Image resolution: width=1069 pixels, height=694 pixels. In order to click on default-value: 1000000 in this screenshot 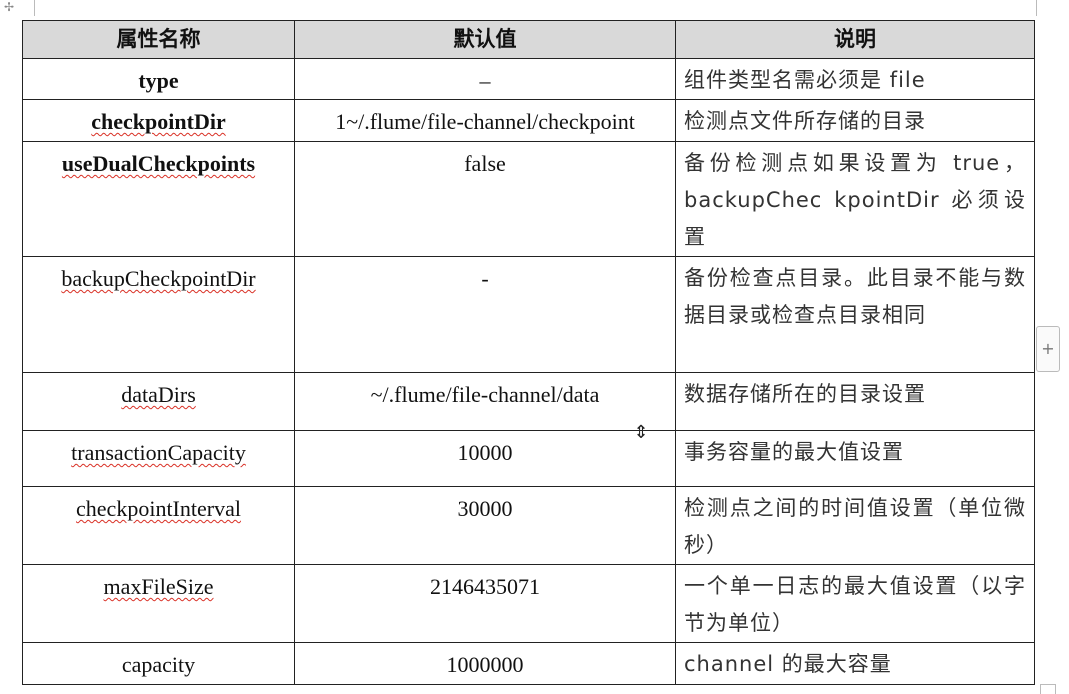, I will do `click(485, 663)`.